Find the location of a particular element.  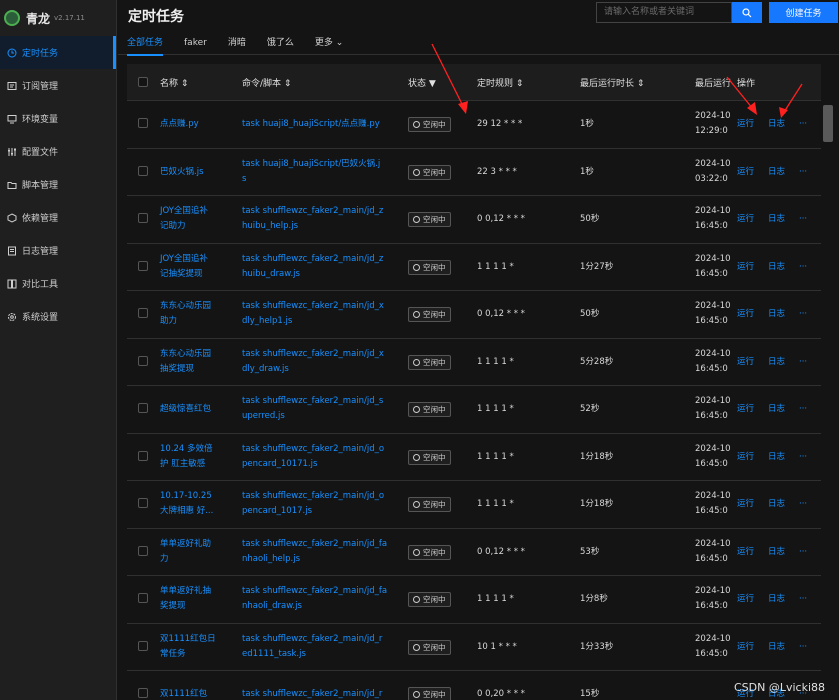

sidebar-item-0: 定时任务 is located at coordinates (58, 52).